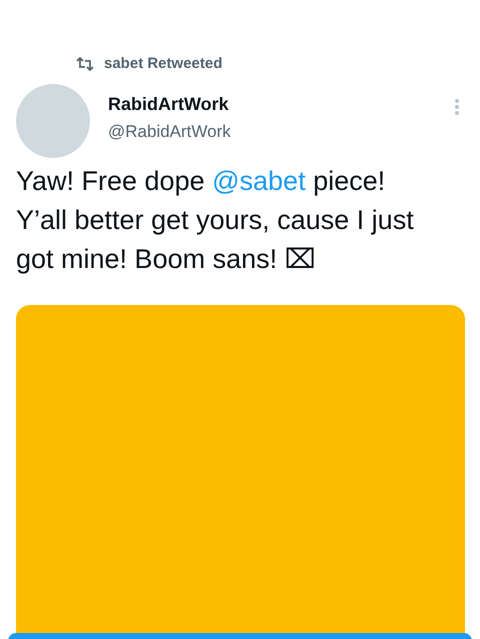  I want to click on author-name: RabidArtWork, so click(281, 104).